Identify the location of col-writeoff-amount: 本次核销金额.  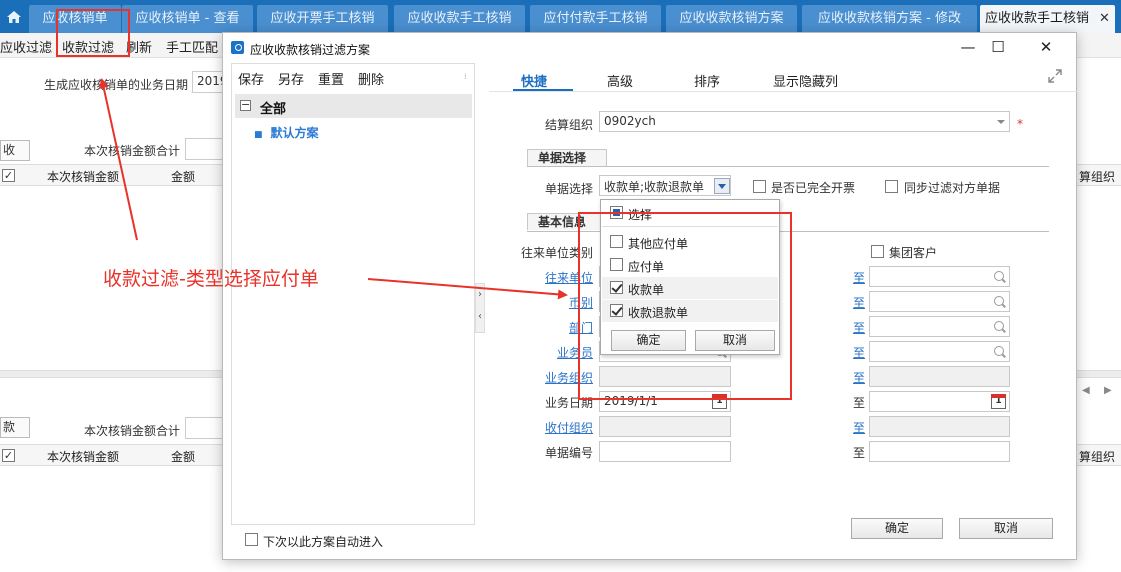
(83, 176).